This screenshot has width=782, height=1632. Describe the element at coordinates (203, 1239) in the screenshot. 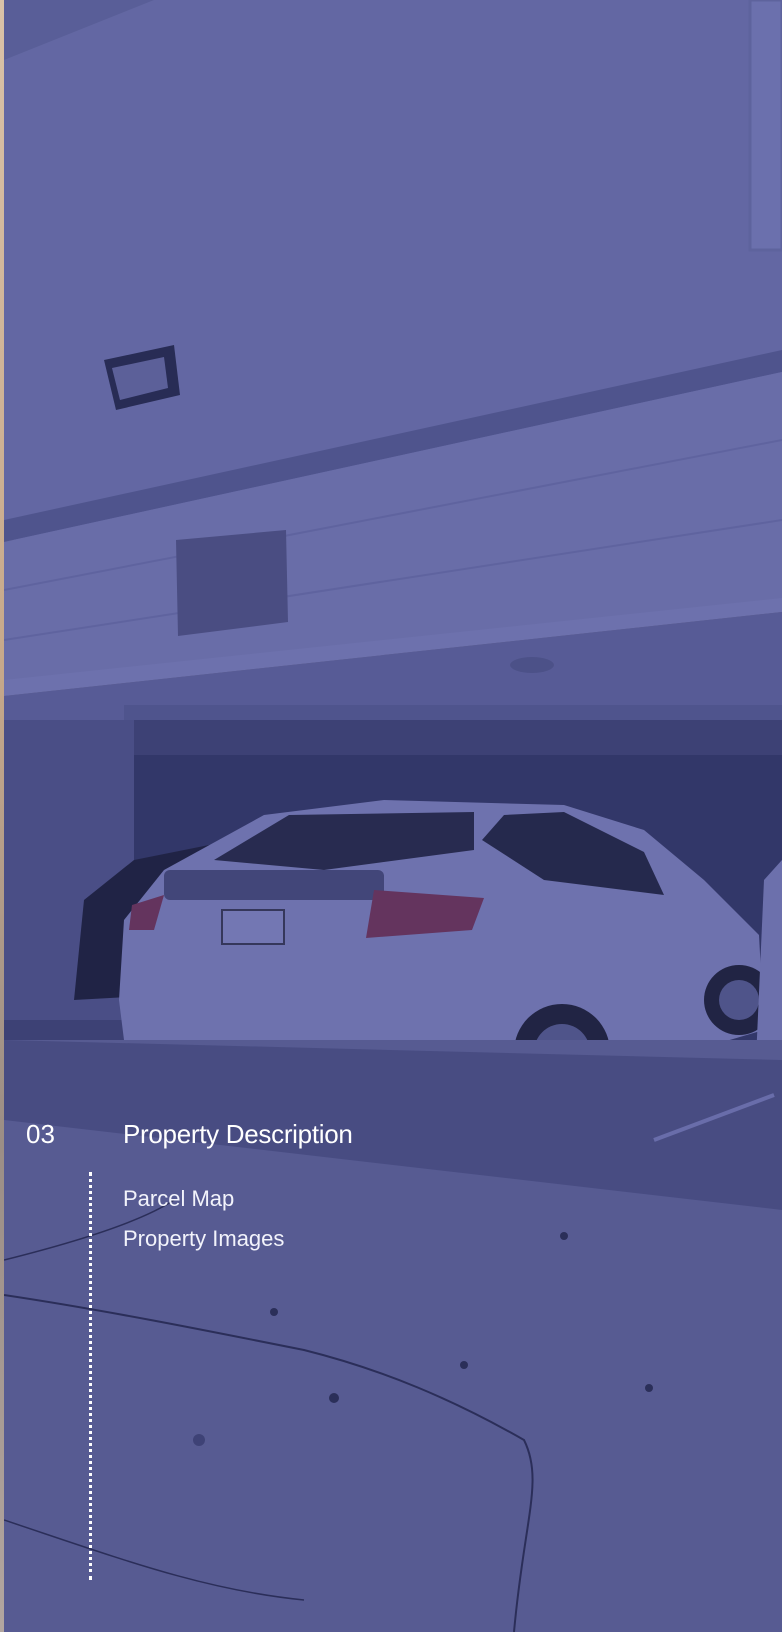

I see `section-item-property-images: Property Images` at that location.